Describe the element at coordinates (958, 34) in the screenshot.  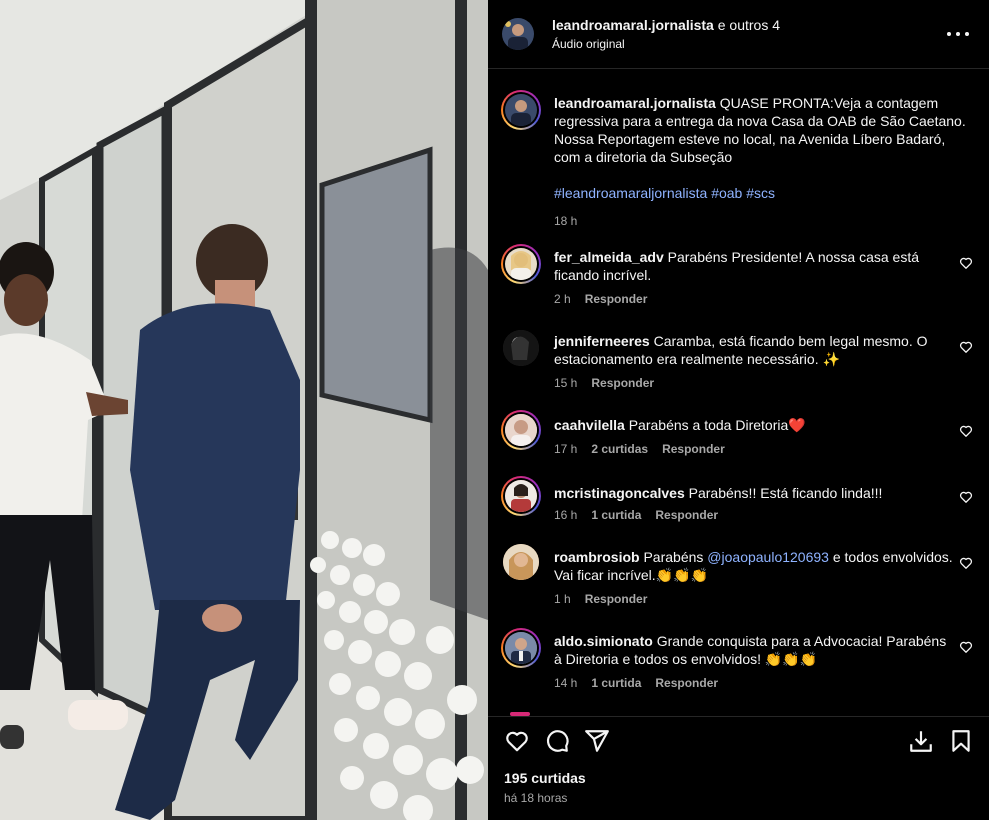
I see `more-options-icon` at that location.